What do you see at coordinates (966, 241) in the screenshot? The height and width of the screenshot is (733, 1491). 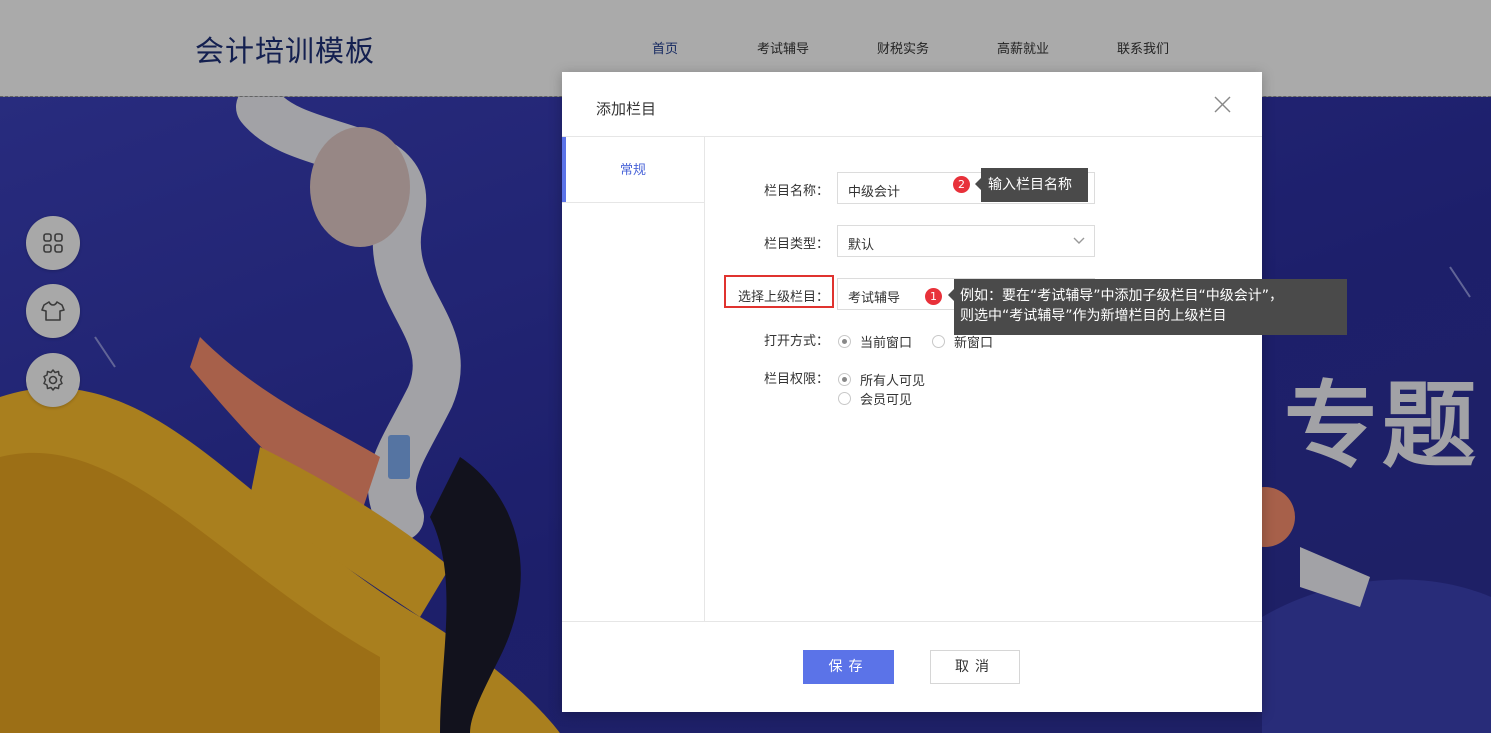 I see `column-type-select: 默认` at bounding box center [966, 241].